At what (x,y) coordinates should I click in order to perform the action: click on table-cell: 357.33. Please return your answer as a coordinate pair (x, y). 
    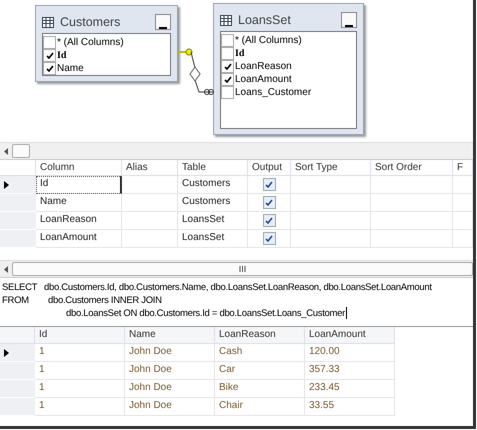
    Looking at the image, I should click on (350, 371).